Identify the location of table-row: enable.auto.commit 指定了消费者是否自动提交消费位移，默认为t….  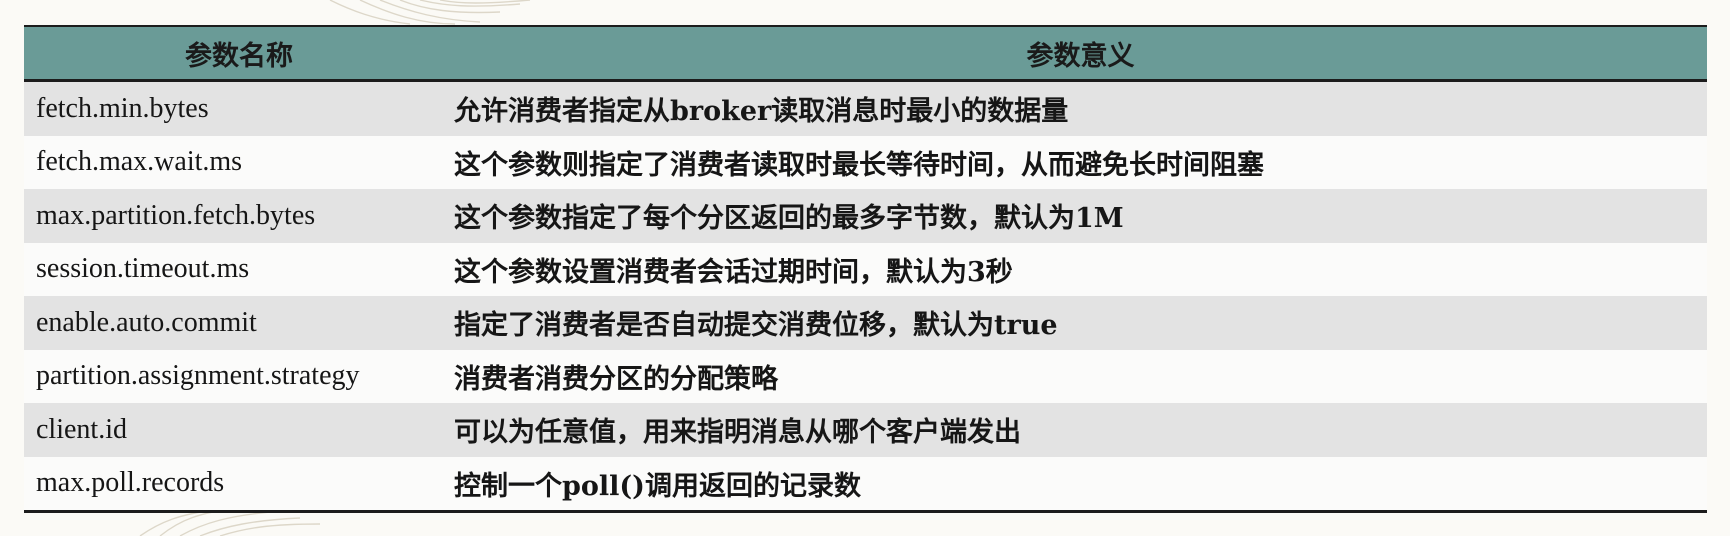
(865, 323).